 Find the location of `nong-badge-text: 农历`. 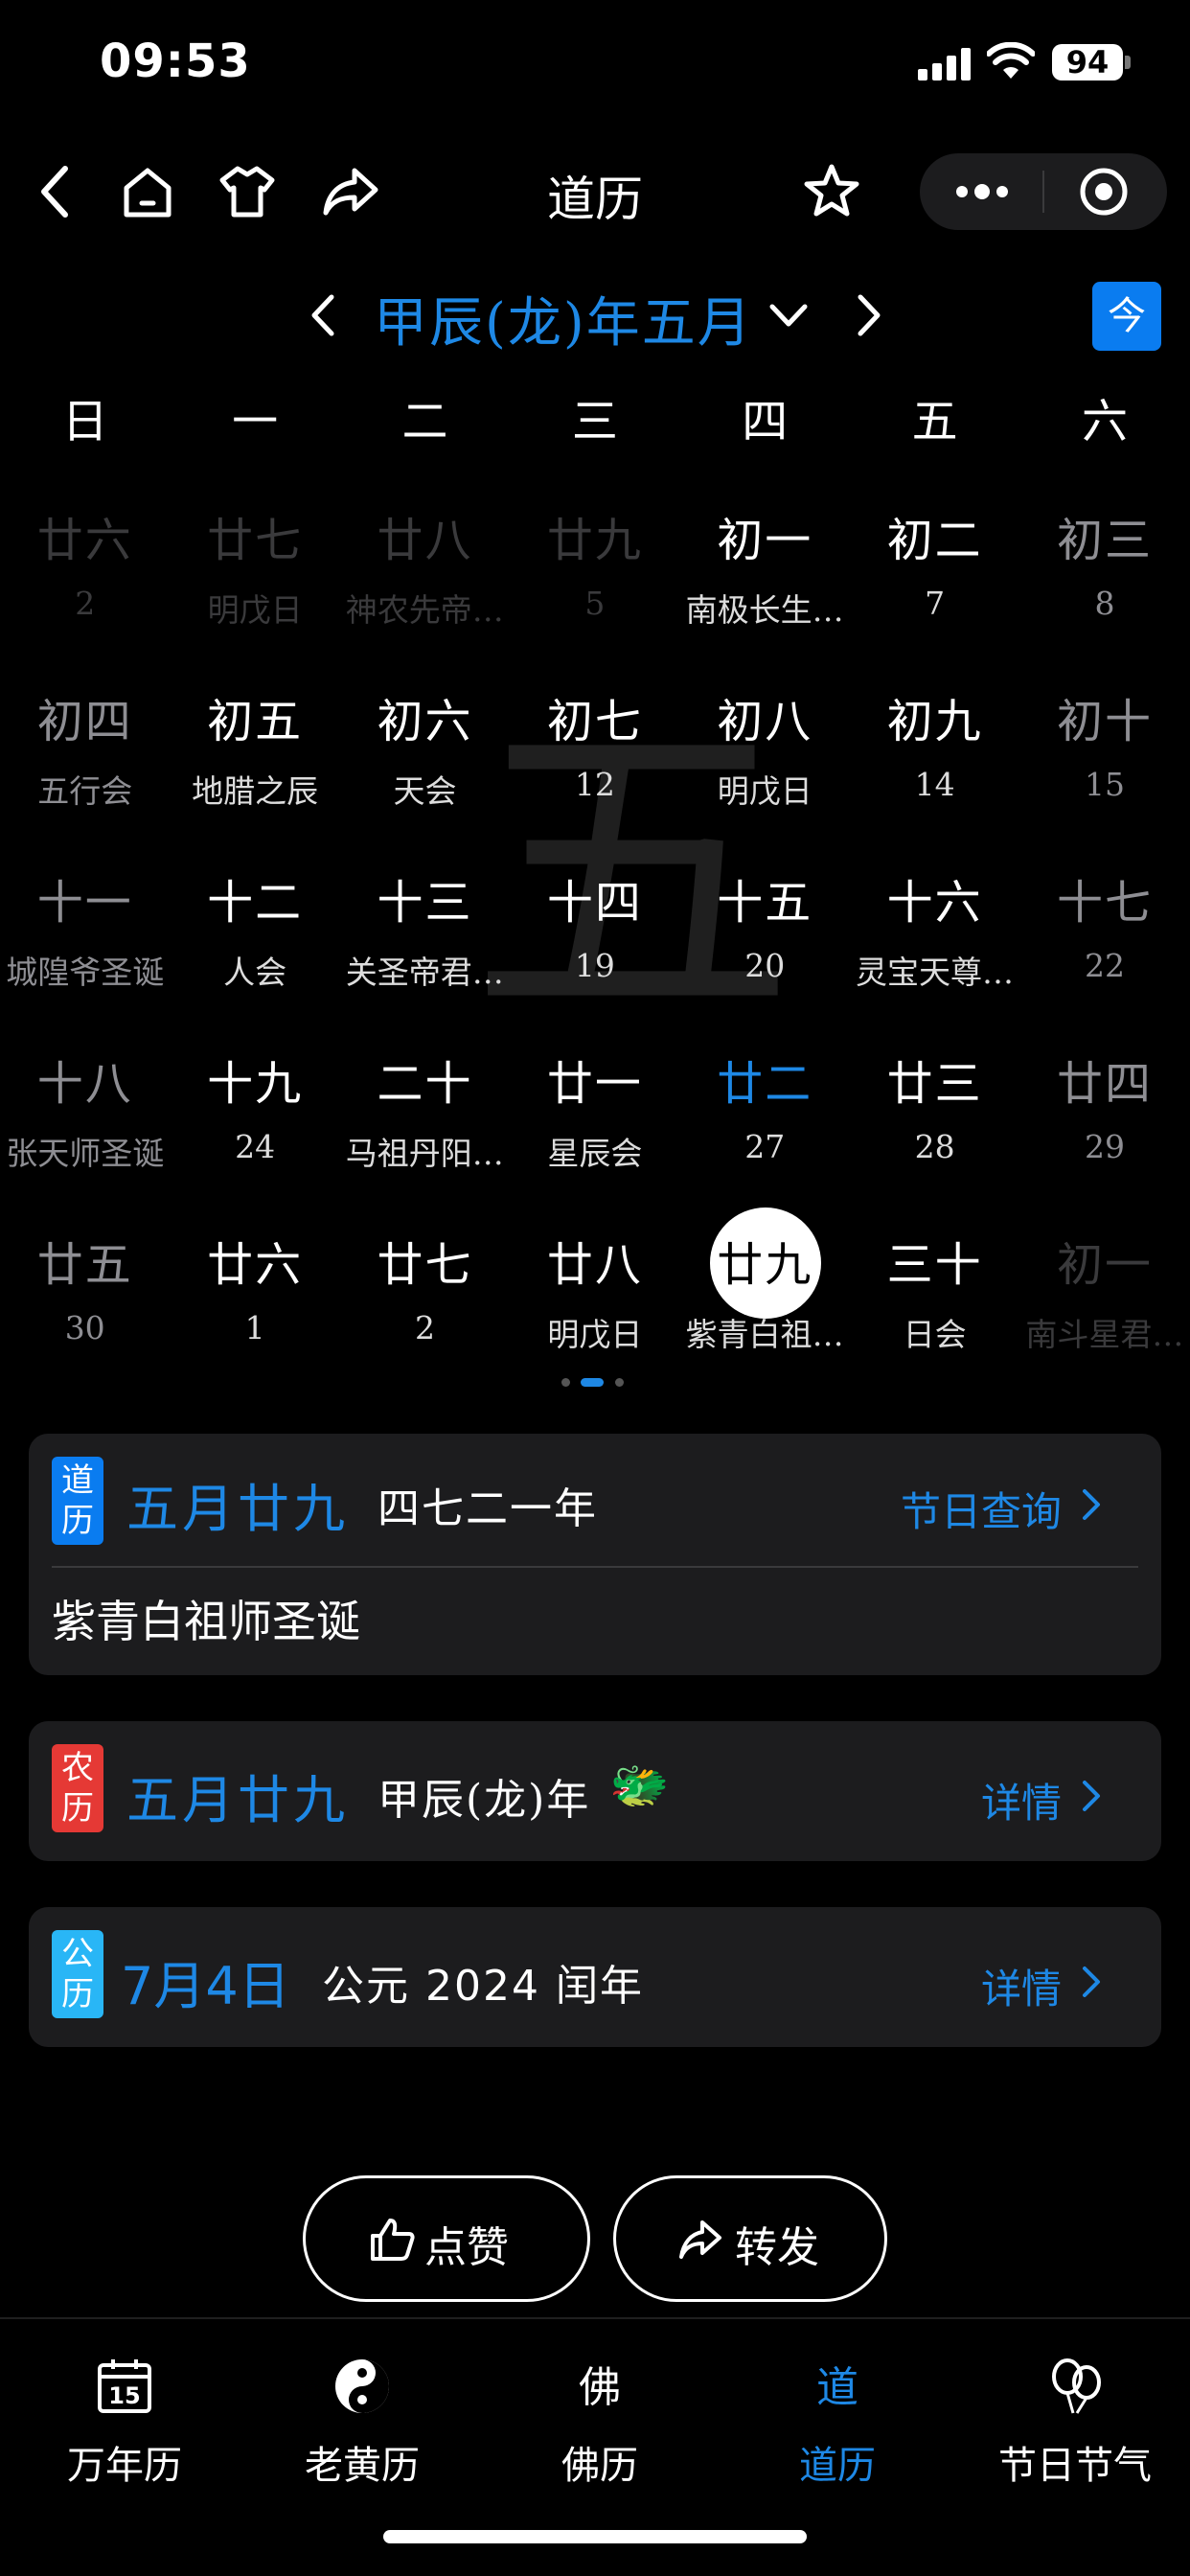

nong-badge-text: 农历 is located at coordinates (78, 1788).